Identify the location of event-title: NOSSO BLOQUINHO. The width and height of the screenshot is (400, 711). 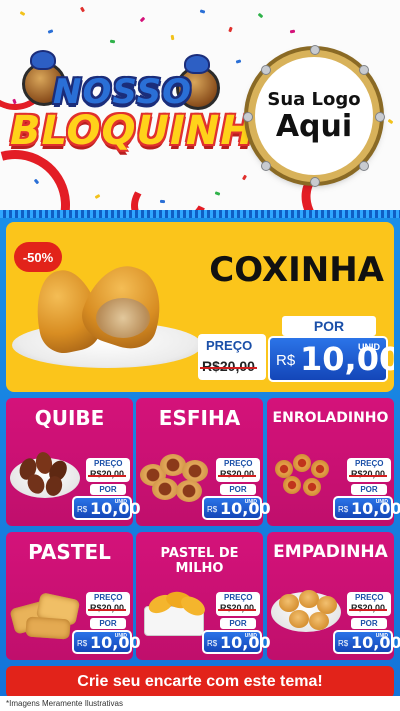
(148, 116).